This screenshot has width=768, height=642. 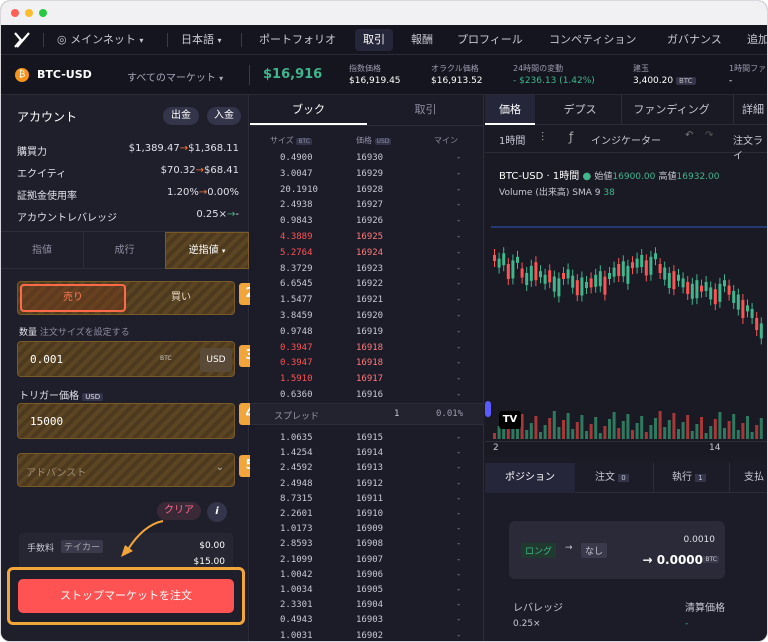 I want to click on bid-row: 8.7315 16911 -, so click(x=367, y=500).